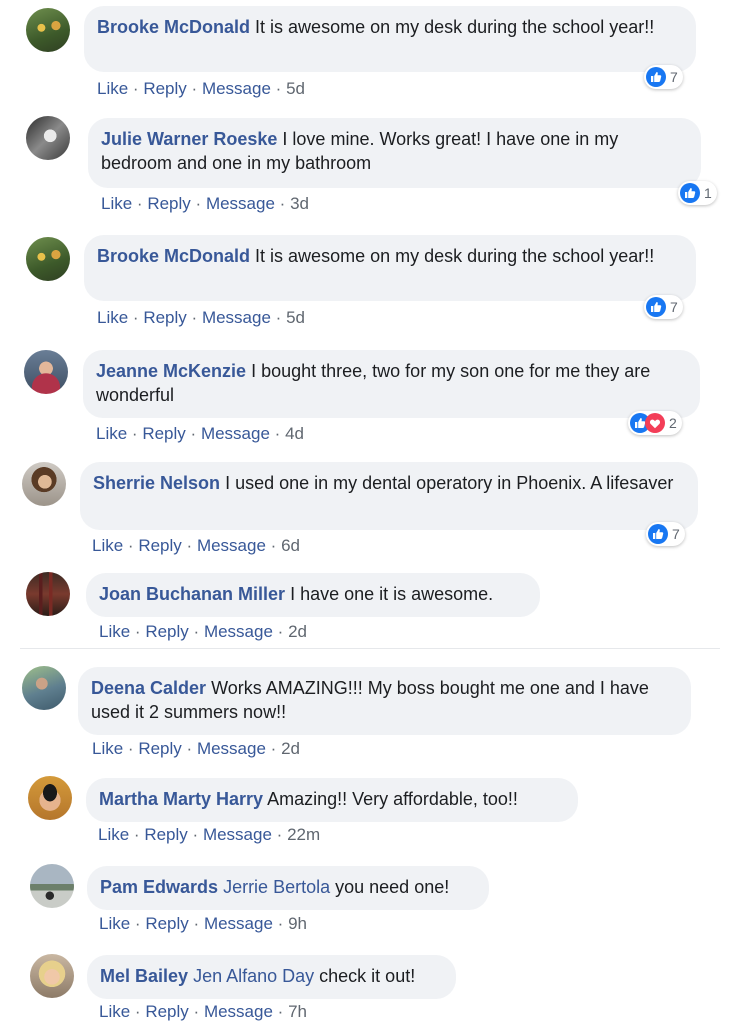  I want to click on comment-text: you need one!, so click(392, 887).